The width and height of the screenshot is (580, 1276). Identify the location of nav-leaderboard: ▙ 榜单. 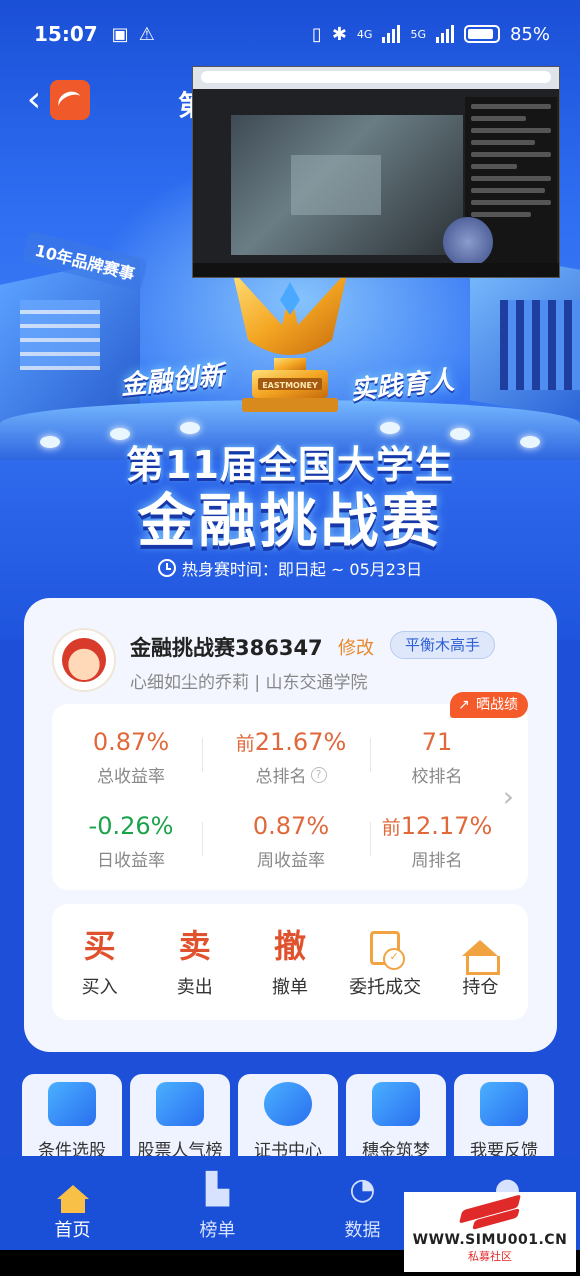
(217, 1203).